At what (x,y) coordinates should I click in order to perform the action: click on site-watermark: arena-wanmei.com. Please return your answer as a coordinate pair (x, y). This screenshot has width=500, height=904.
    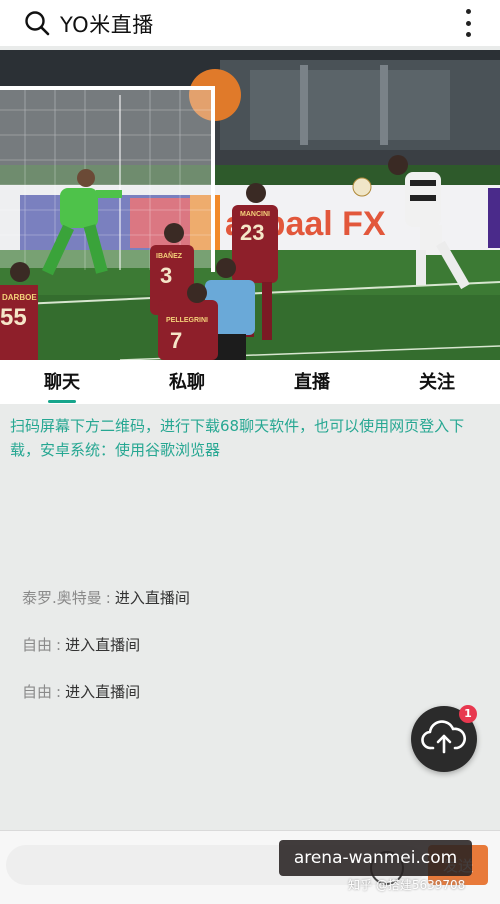
    Looking at the image, I should click on (375, 858).